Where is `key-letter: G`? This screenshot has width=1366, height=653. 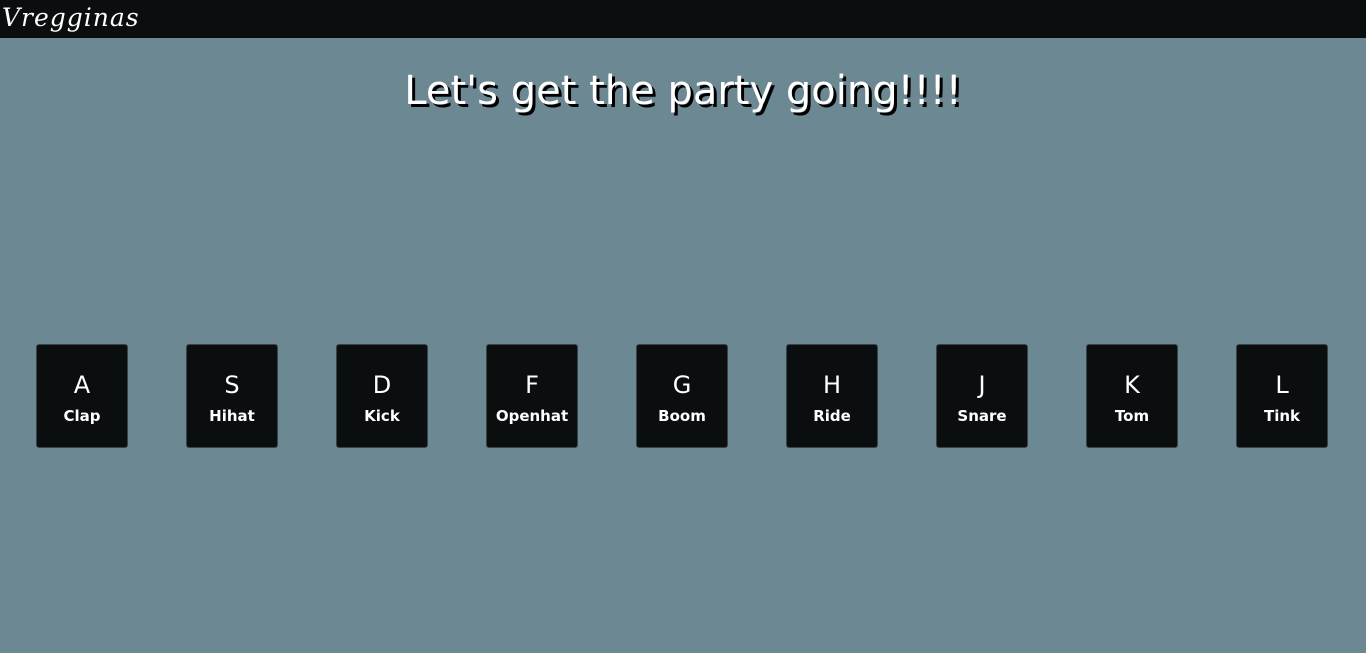
key-letter: G is located at coordinates (682, 385).